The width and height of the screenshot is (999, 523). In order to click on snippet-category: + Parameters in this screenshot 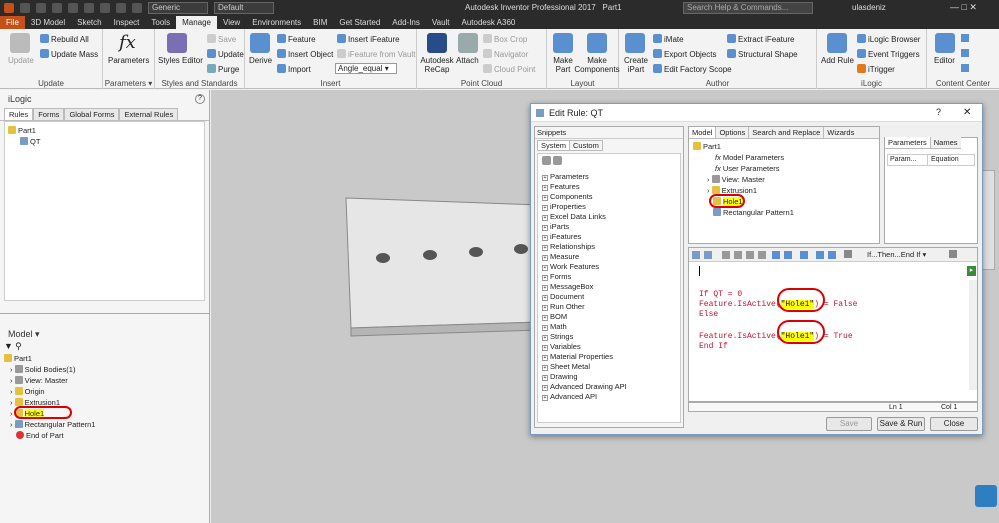, I will do `click(609, 177)`.